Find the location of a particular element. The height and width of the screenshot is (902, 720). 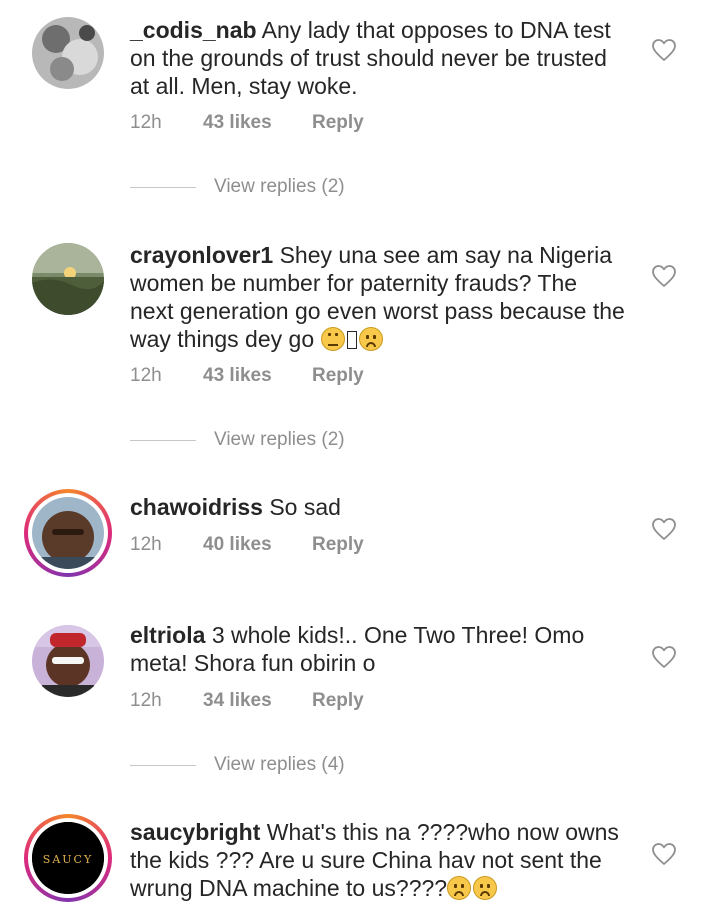

story-ring: SAUCY is located at coordinates (68, 858).